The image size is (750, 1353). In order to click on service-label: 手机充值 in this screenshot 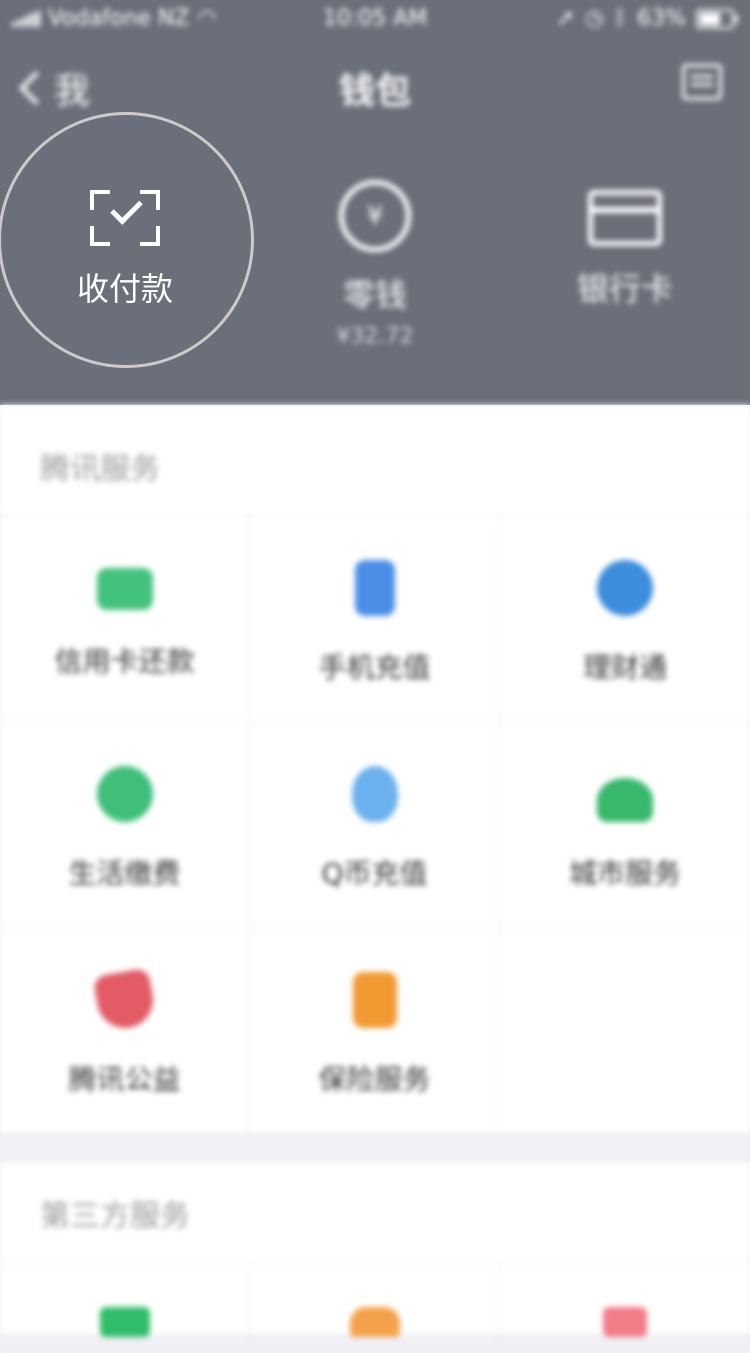, I will do `click(374, 667)`.